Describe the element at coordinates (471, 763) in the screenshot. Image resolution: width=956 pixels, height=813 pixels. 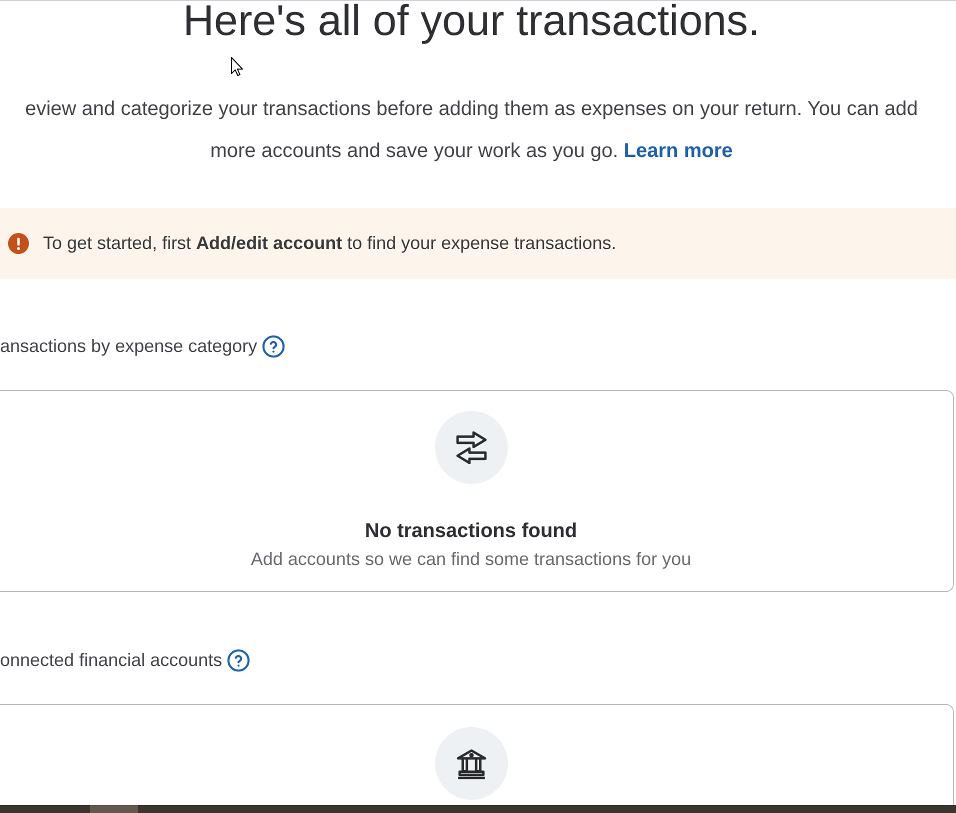
I see `bank-icon` at that location.